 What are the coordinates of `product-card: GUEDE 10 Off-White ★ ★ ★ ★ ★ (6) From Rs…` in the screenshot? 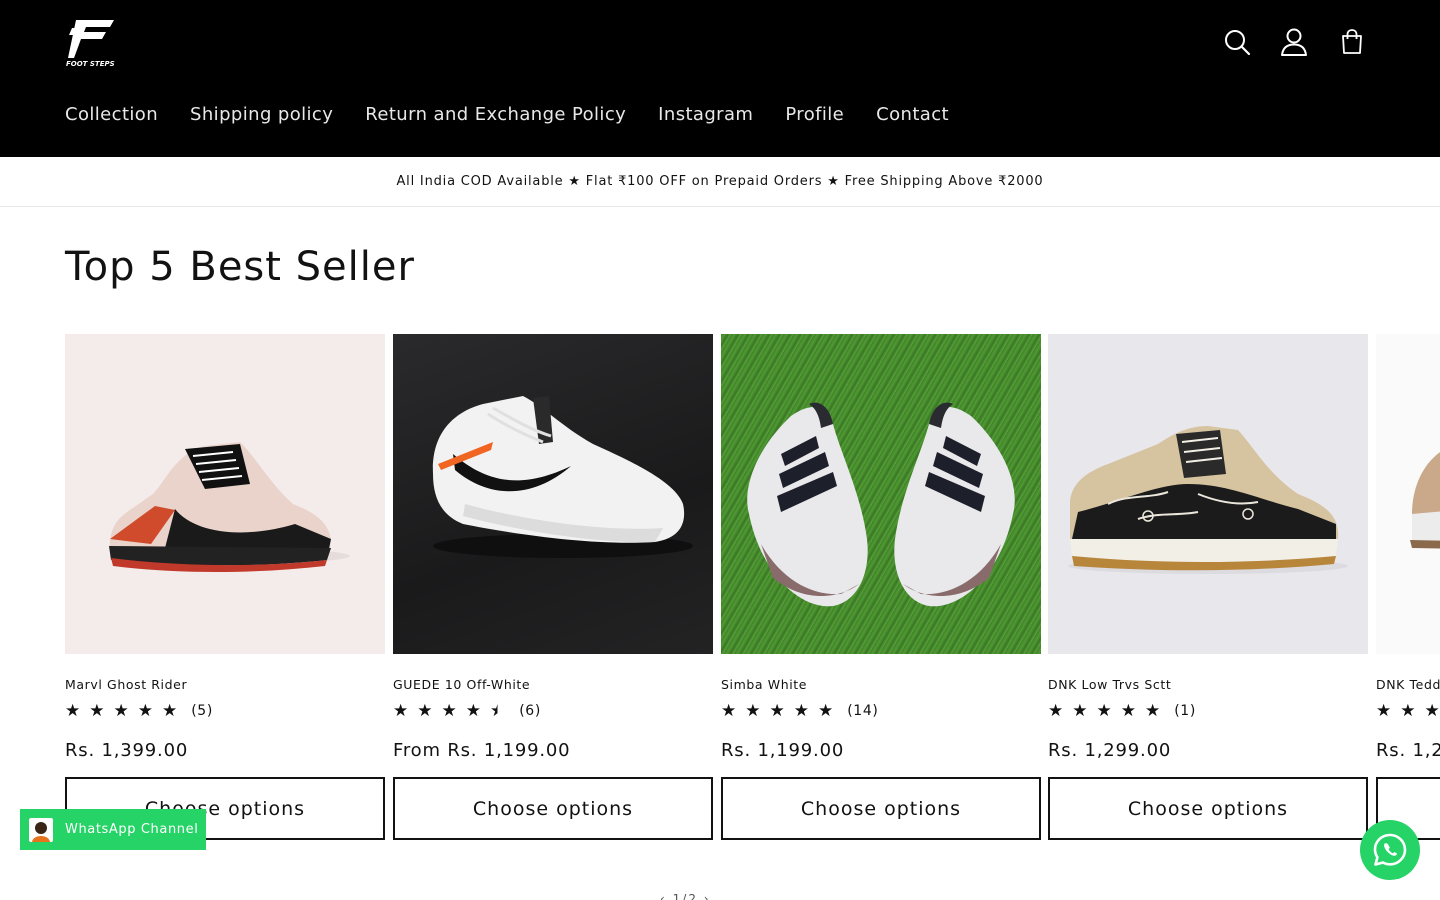 It's located at (553, 587).